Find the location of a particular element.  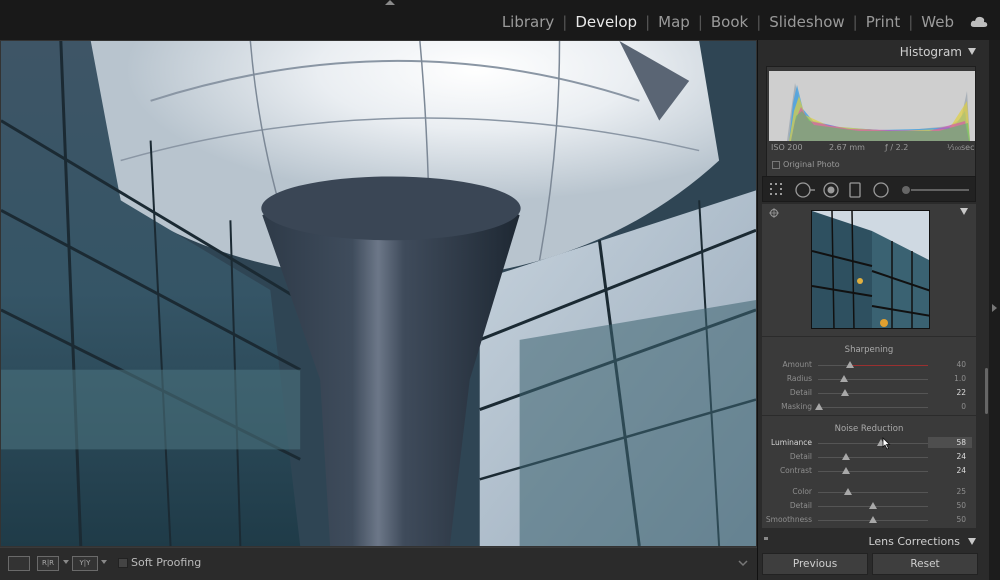

original-photo-label: Original Photo is located at coordinates (811, 164).